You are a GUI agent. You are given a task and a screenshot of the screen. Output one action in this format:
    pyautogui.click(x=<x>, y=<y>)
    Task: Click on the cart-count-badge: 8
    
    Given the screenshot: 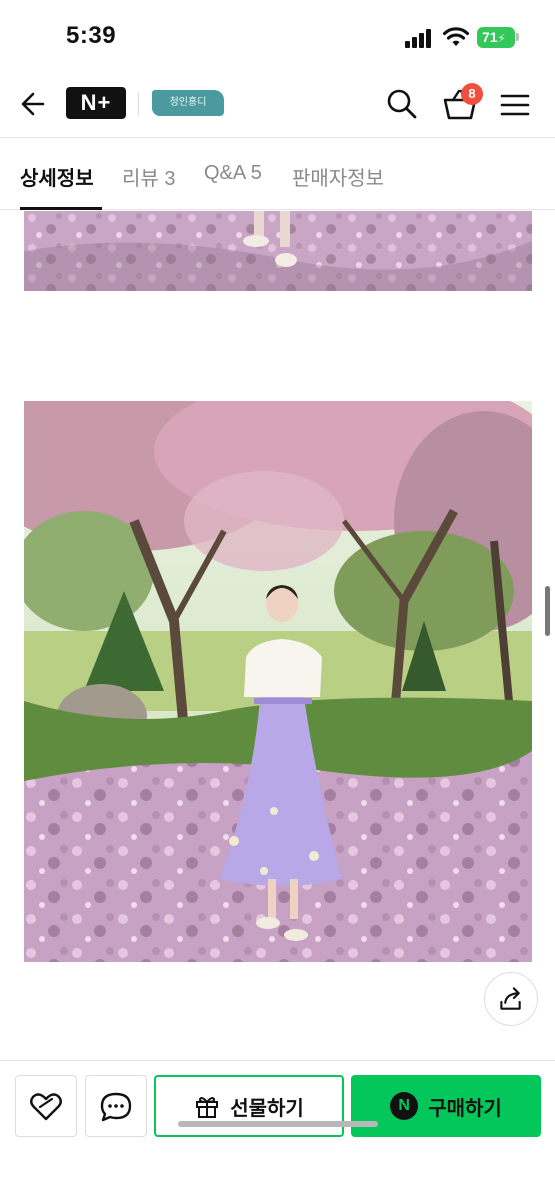 What is the action you would take?
    pyautogui.click(x=472, y=94)
    